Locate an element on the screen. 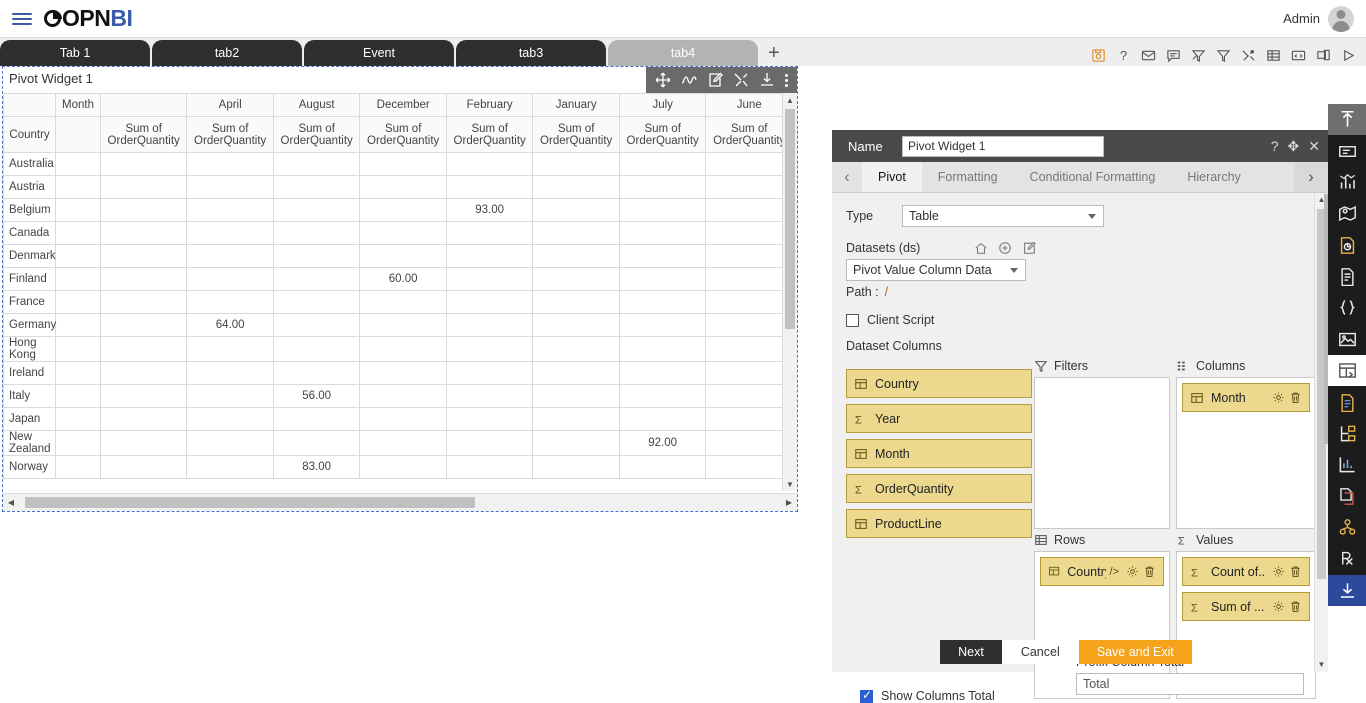  row-field-pill: Country /> is located at coordinates (1102, 571).